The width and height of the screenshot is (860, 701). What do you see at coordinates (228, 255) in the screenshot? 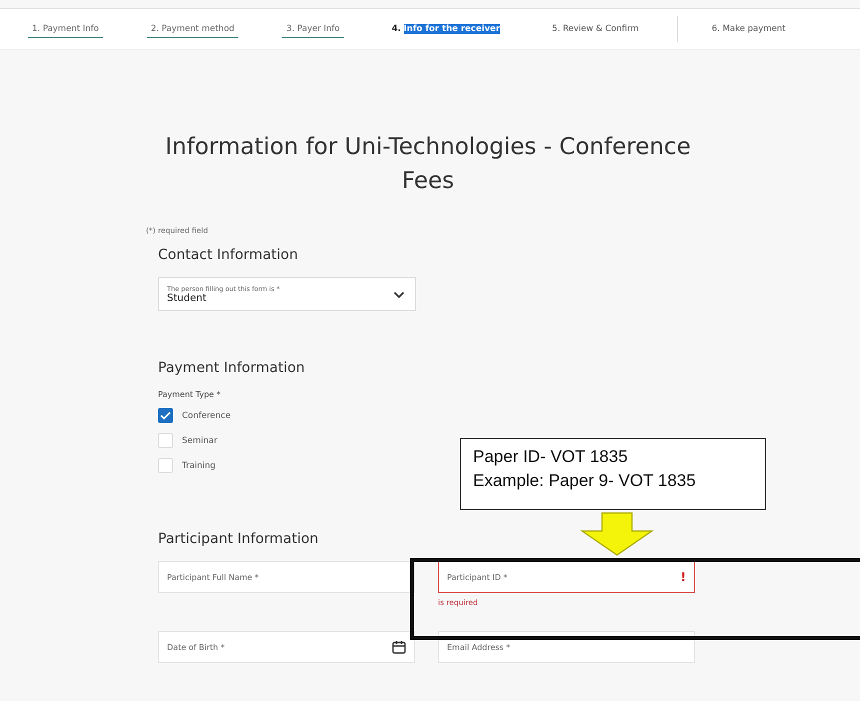
I see `section-heading: Contact Information` at bounding box center [228, 255].